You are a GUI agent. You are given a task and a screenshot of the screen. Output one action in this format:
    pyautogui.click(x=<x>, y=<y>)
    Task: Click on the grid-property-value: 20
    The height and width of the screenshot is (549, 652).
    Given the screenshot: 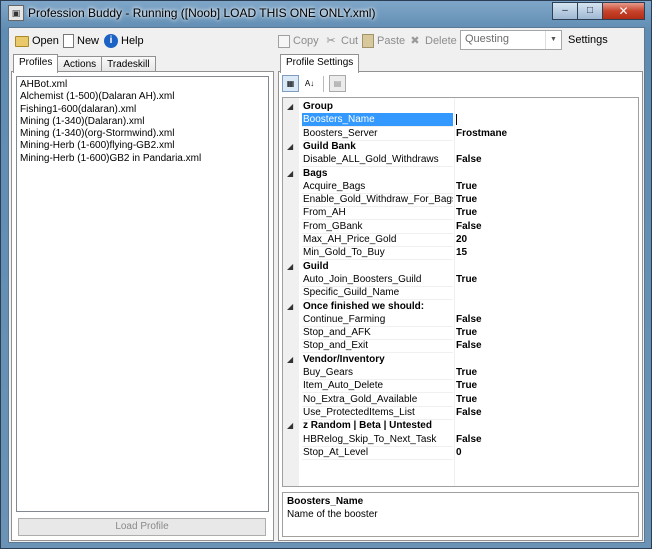 What is the action you would take?
    pyautogui.click(x=461, y=239)
    